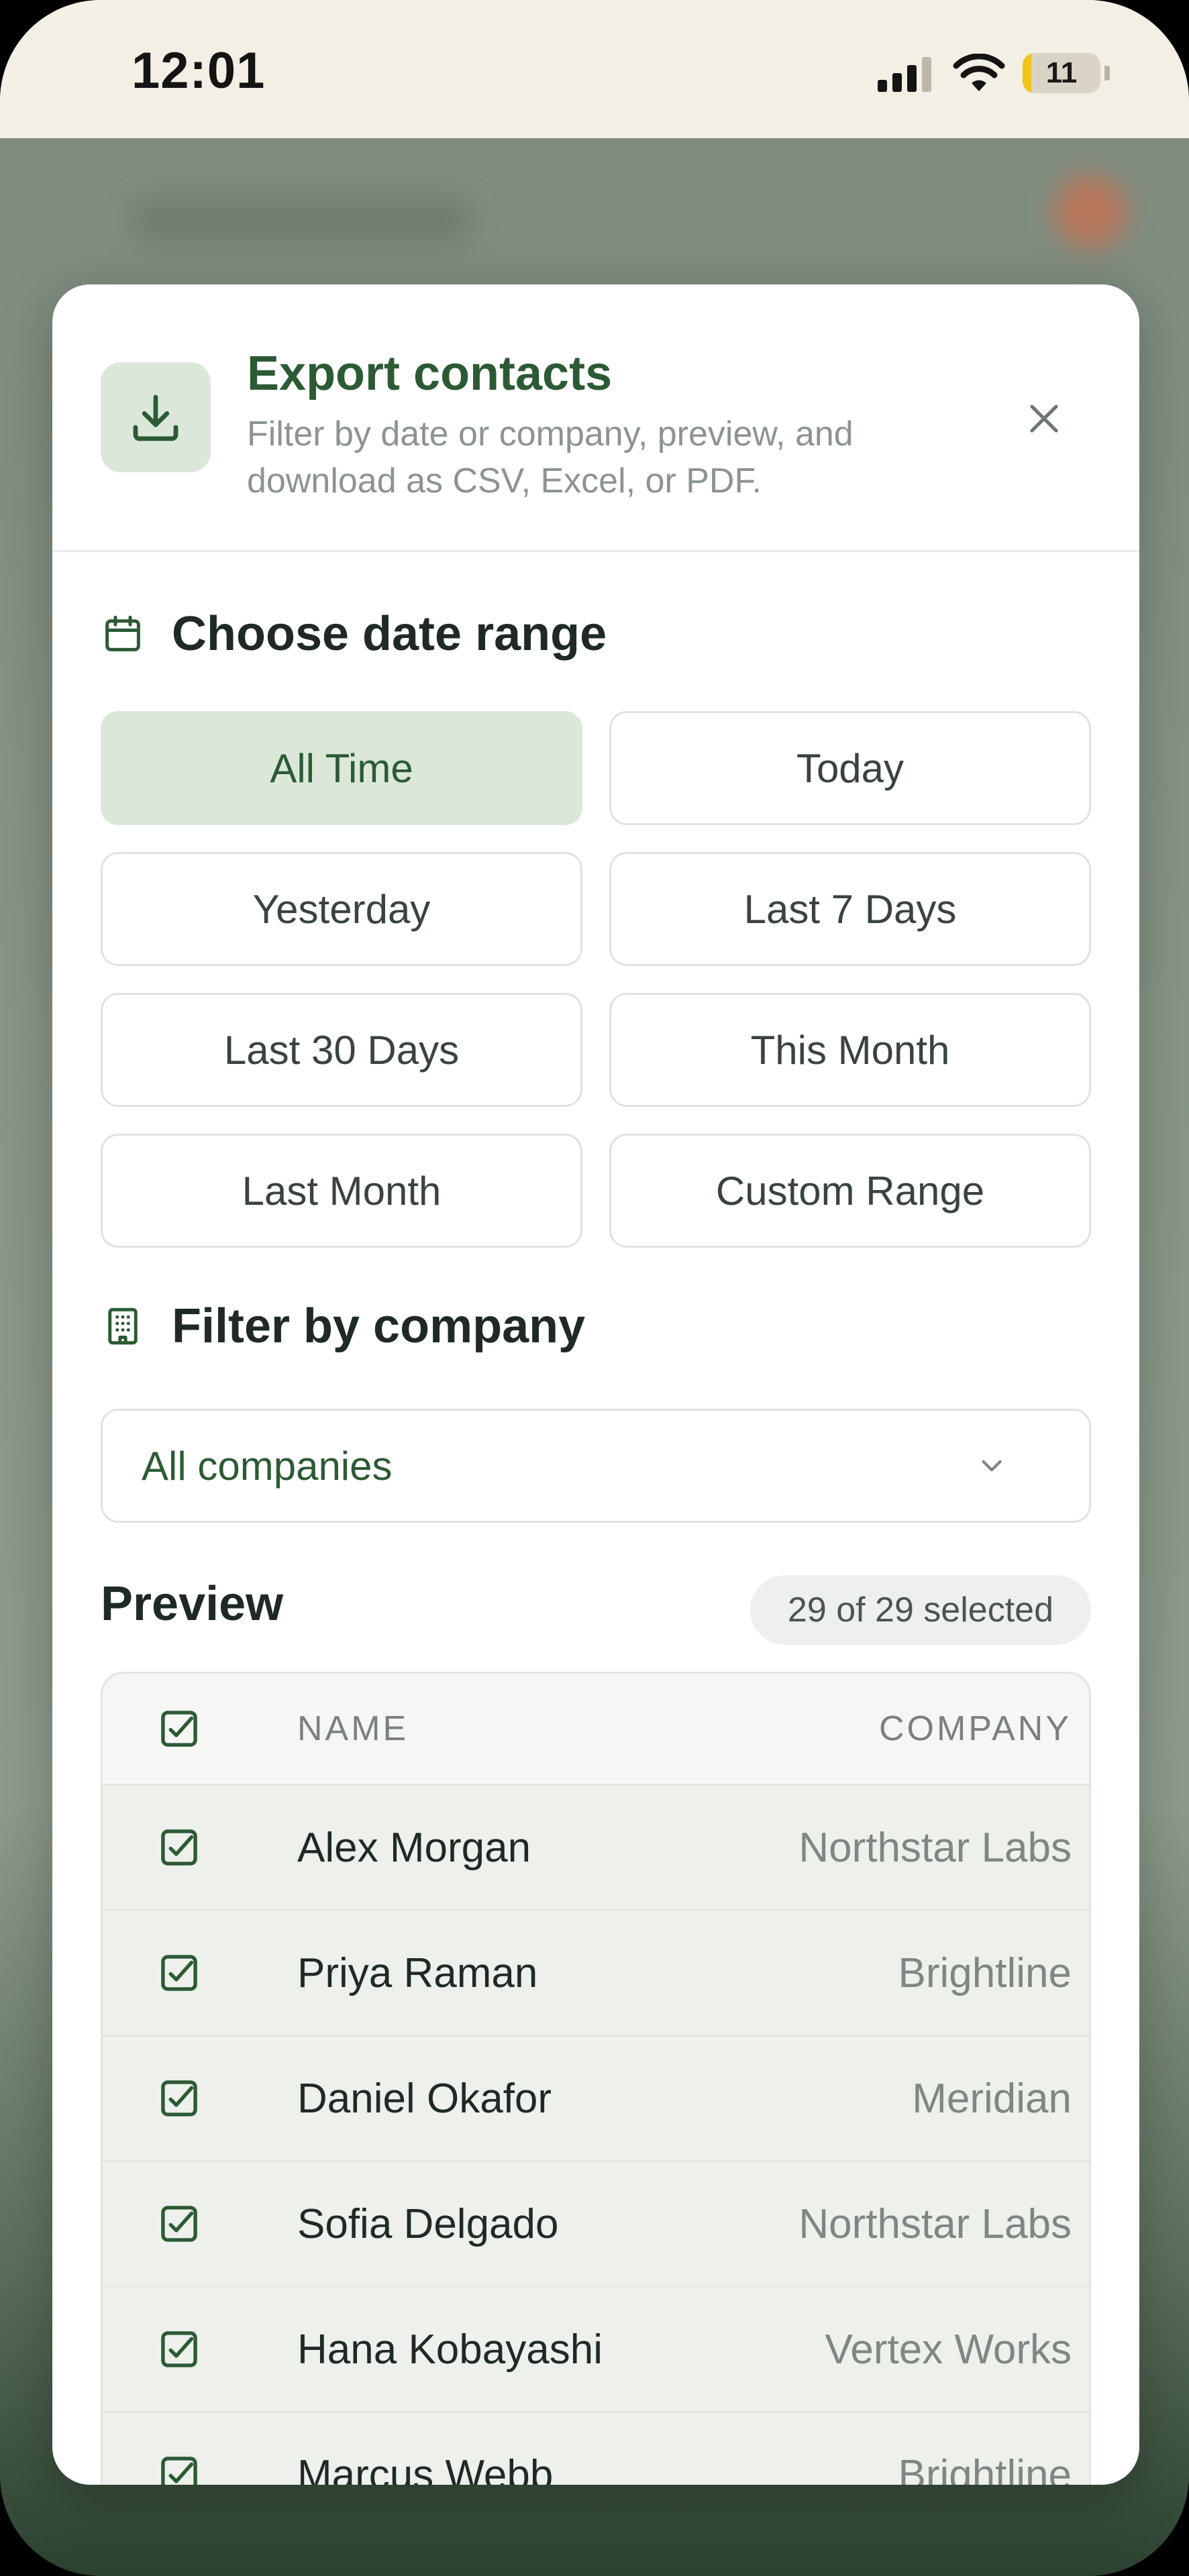 This screenshot has height=2576, width=1189. Describe the element at coordinates (596, 2225) in the screenshot. I see `table-row: Sofia Delgado Northstar Labs` at that location.